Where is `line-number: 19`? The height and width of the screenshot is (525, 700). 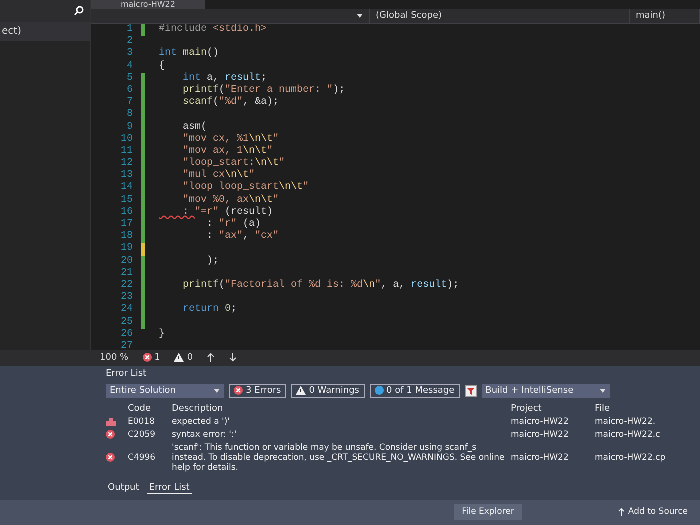
line-number: 19 is located at coordinates (127, 249).